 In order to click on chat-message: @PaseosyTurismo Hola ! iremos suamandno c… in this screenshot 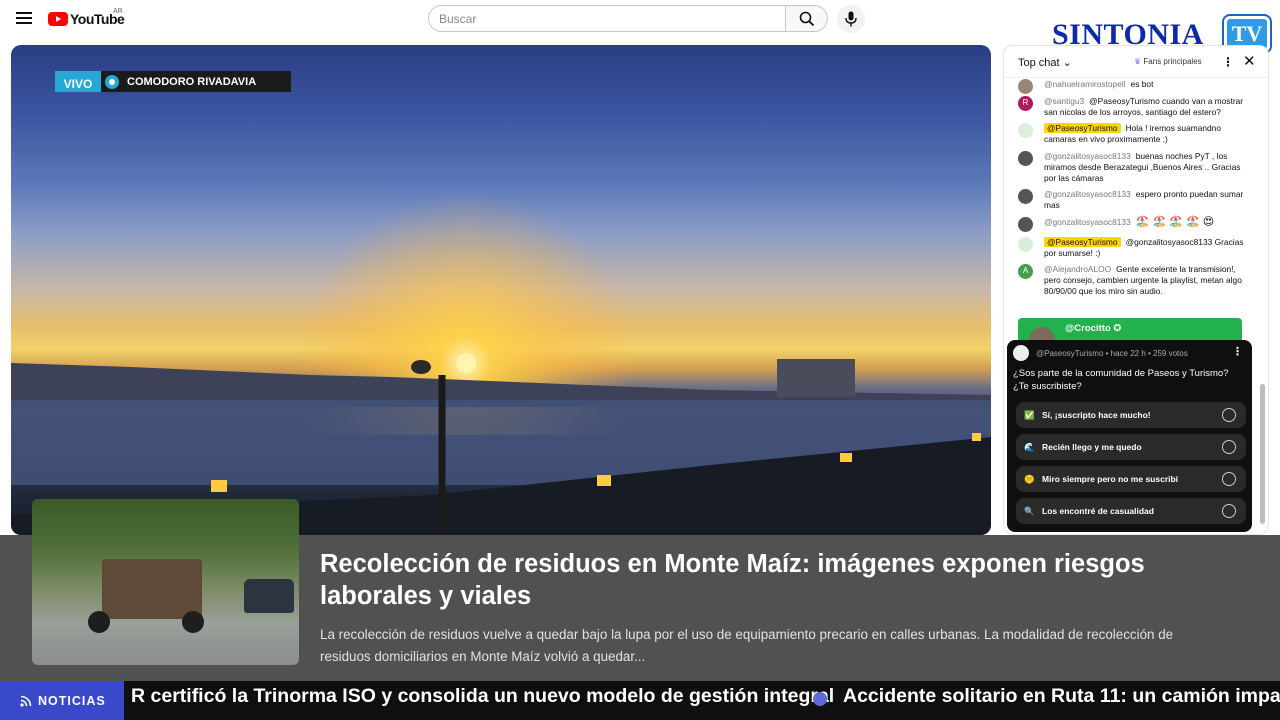, I will do `click(1129, 134)`.